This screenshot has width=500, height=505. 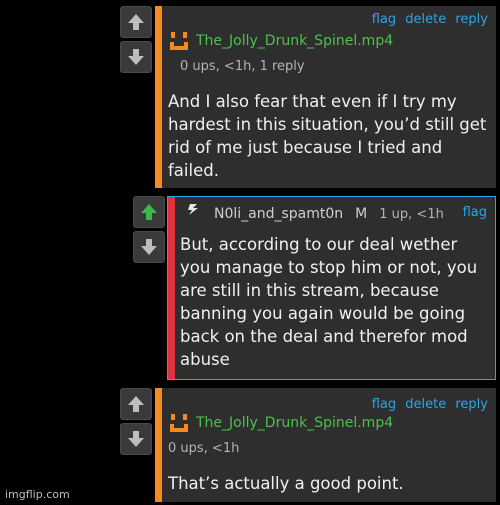 What do you see at coordinates (37, 494) in the screenshot?
I see `imgflip-watermark: imgflip.com` at bounding box center [37, 494].